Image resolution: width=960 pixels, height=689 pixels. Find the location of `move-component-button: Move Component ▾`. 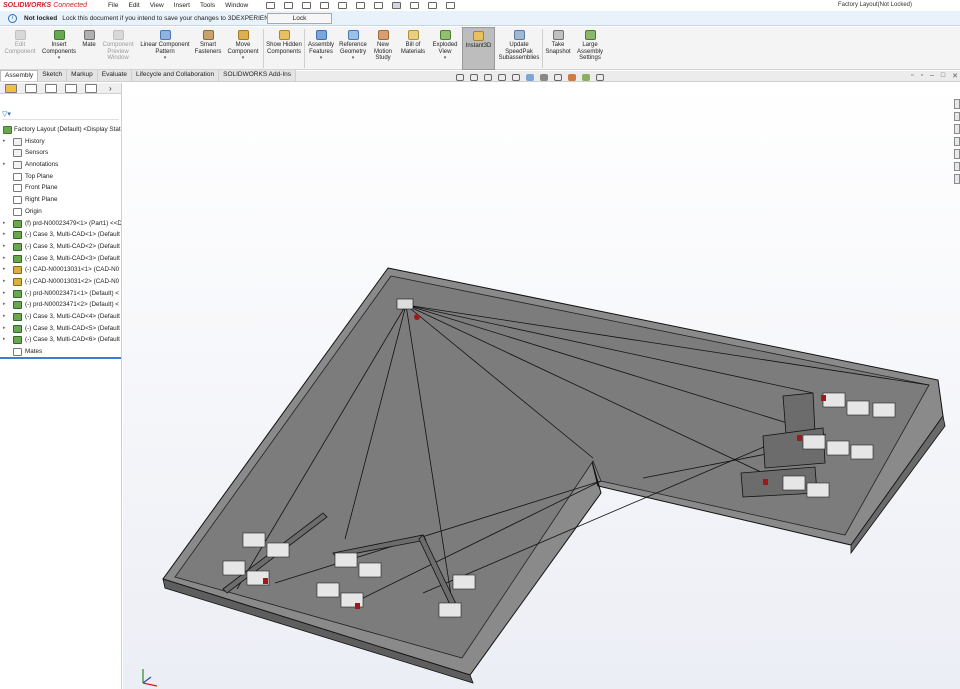

move-component-button: Move Component ▾ is located at coordinates (243, 48).